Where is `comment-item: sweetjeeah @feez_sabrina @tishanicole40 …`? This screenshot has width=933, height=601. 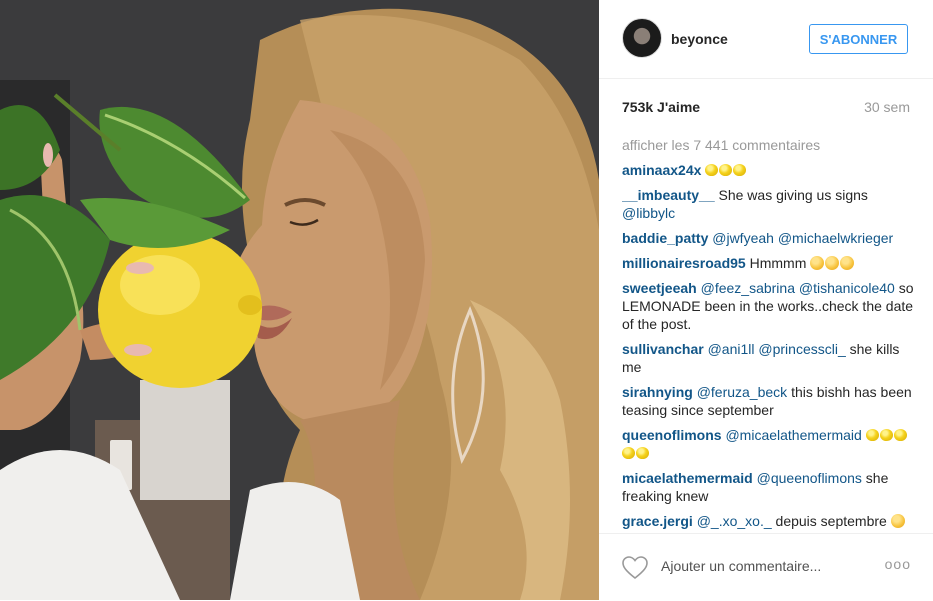
comment-item: sweetjeeah @feez_sabrina @tishanicole40 … is located at coordinates (768, 306).